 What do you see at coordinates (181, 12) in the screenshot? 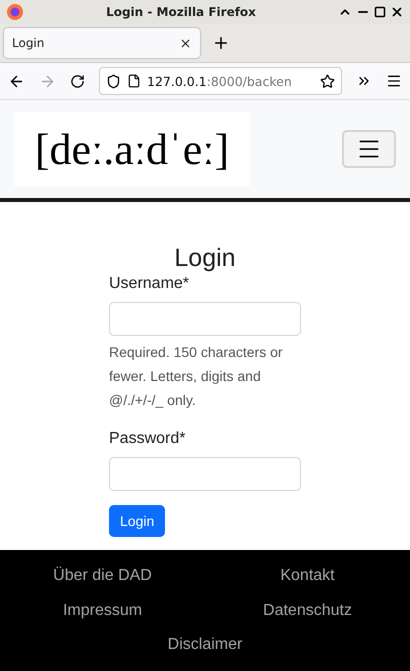
I see `window-title: Login - Mozilla Firefox` at bounding box center [181, 12].